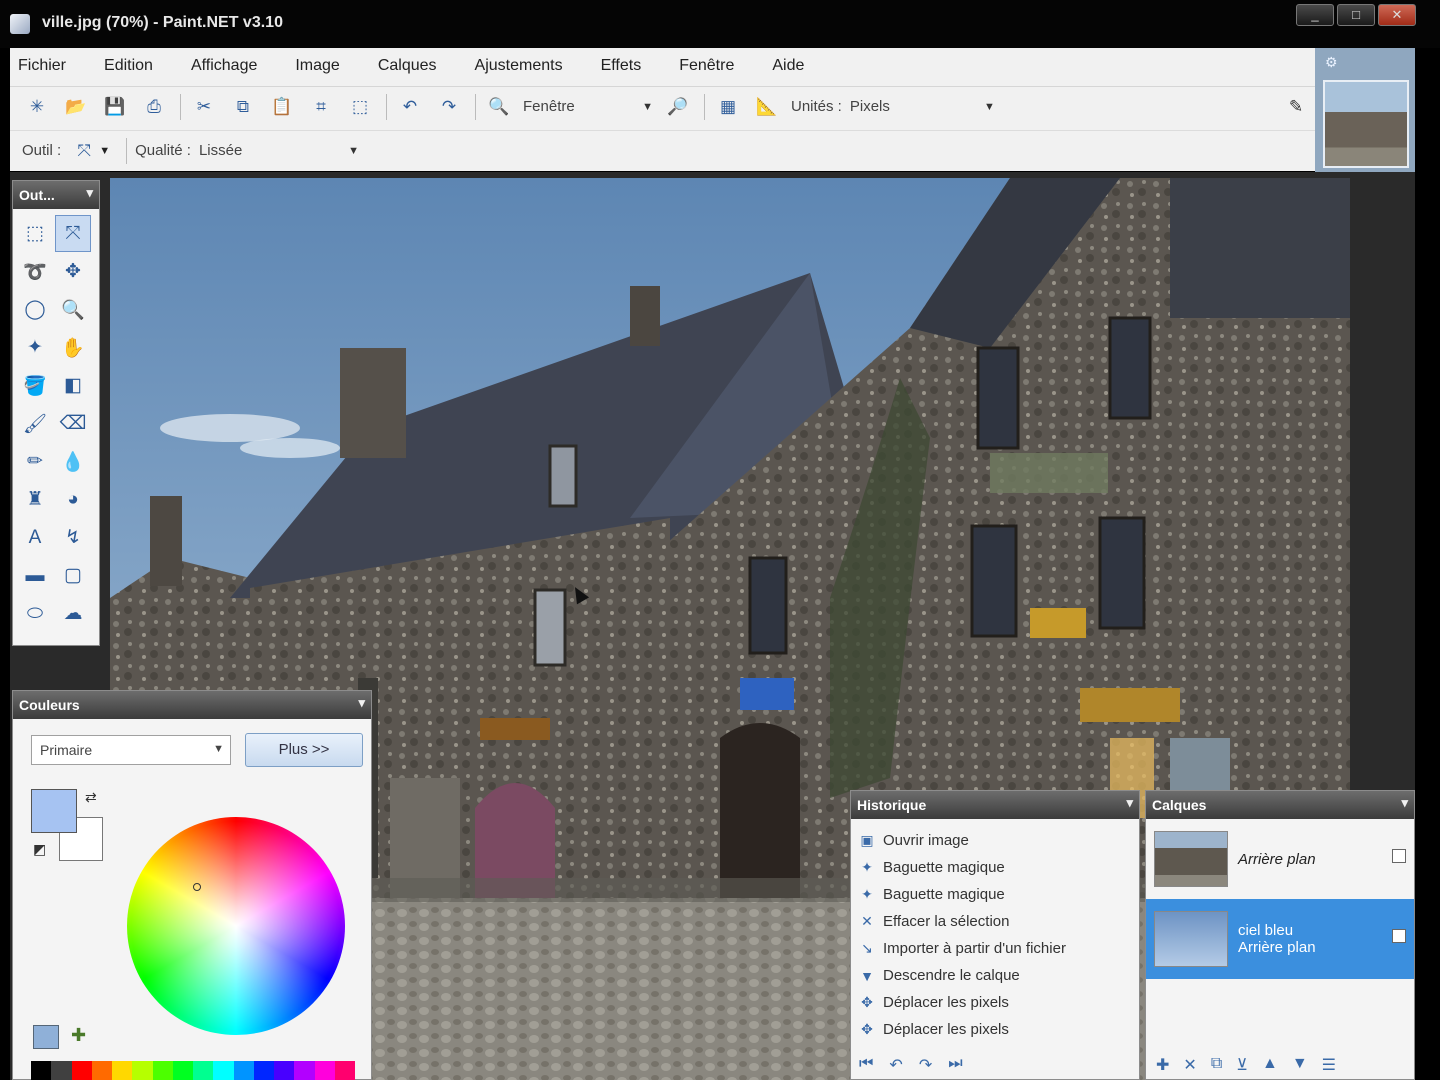  I want to click on ellipse-select-tool-icon: ◯, so click(35, 309).